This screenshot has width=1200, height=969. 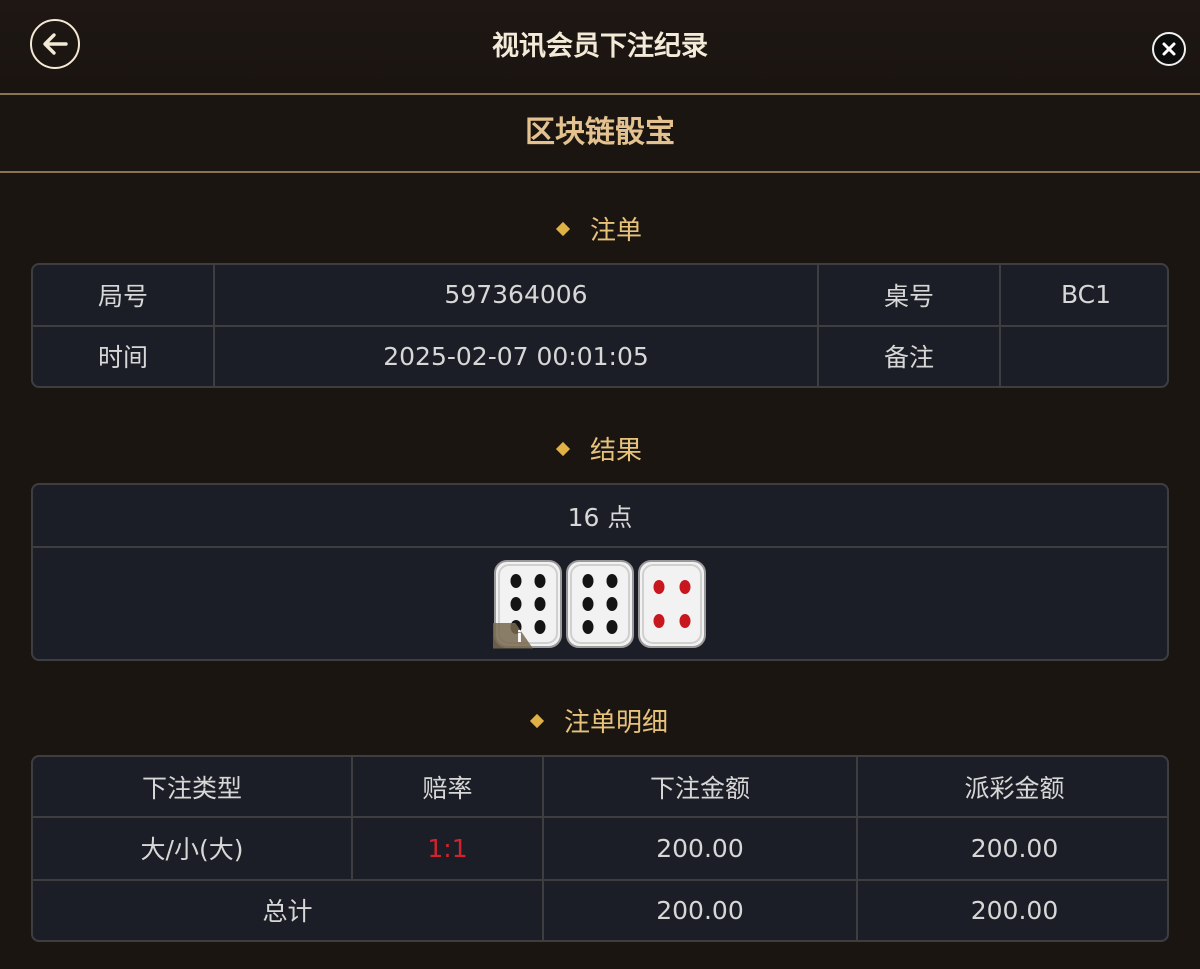 I want to click on section-title-detail: 注单明细, so click(x=600, y=723).